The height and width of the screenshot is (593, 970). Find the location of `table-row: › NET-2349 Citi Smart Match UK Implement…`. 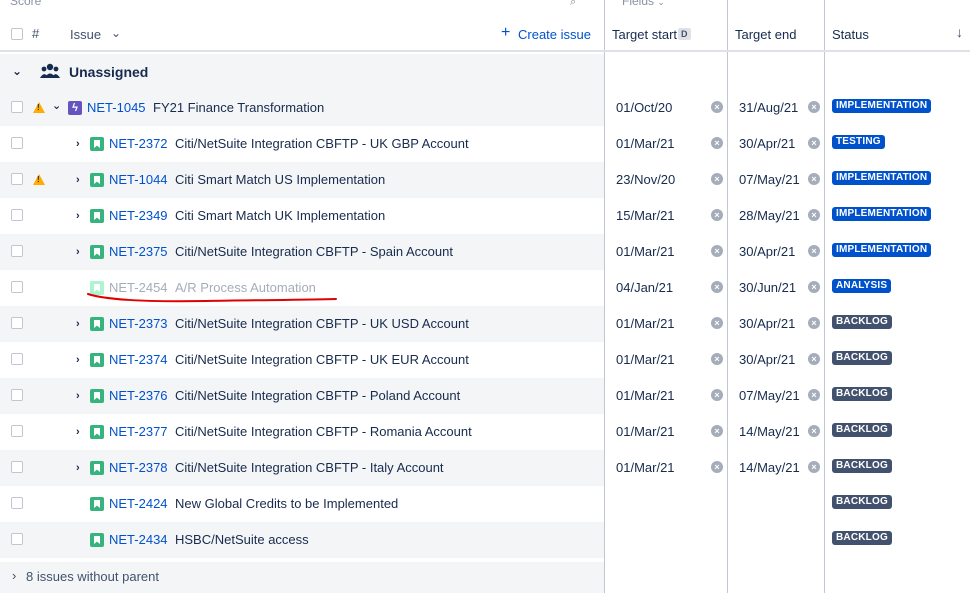

table-row: › NET-2349 Citi Smart Match UK Implement… is located at coordinates (302, 216).